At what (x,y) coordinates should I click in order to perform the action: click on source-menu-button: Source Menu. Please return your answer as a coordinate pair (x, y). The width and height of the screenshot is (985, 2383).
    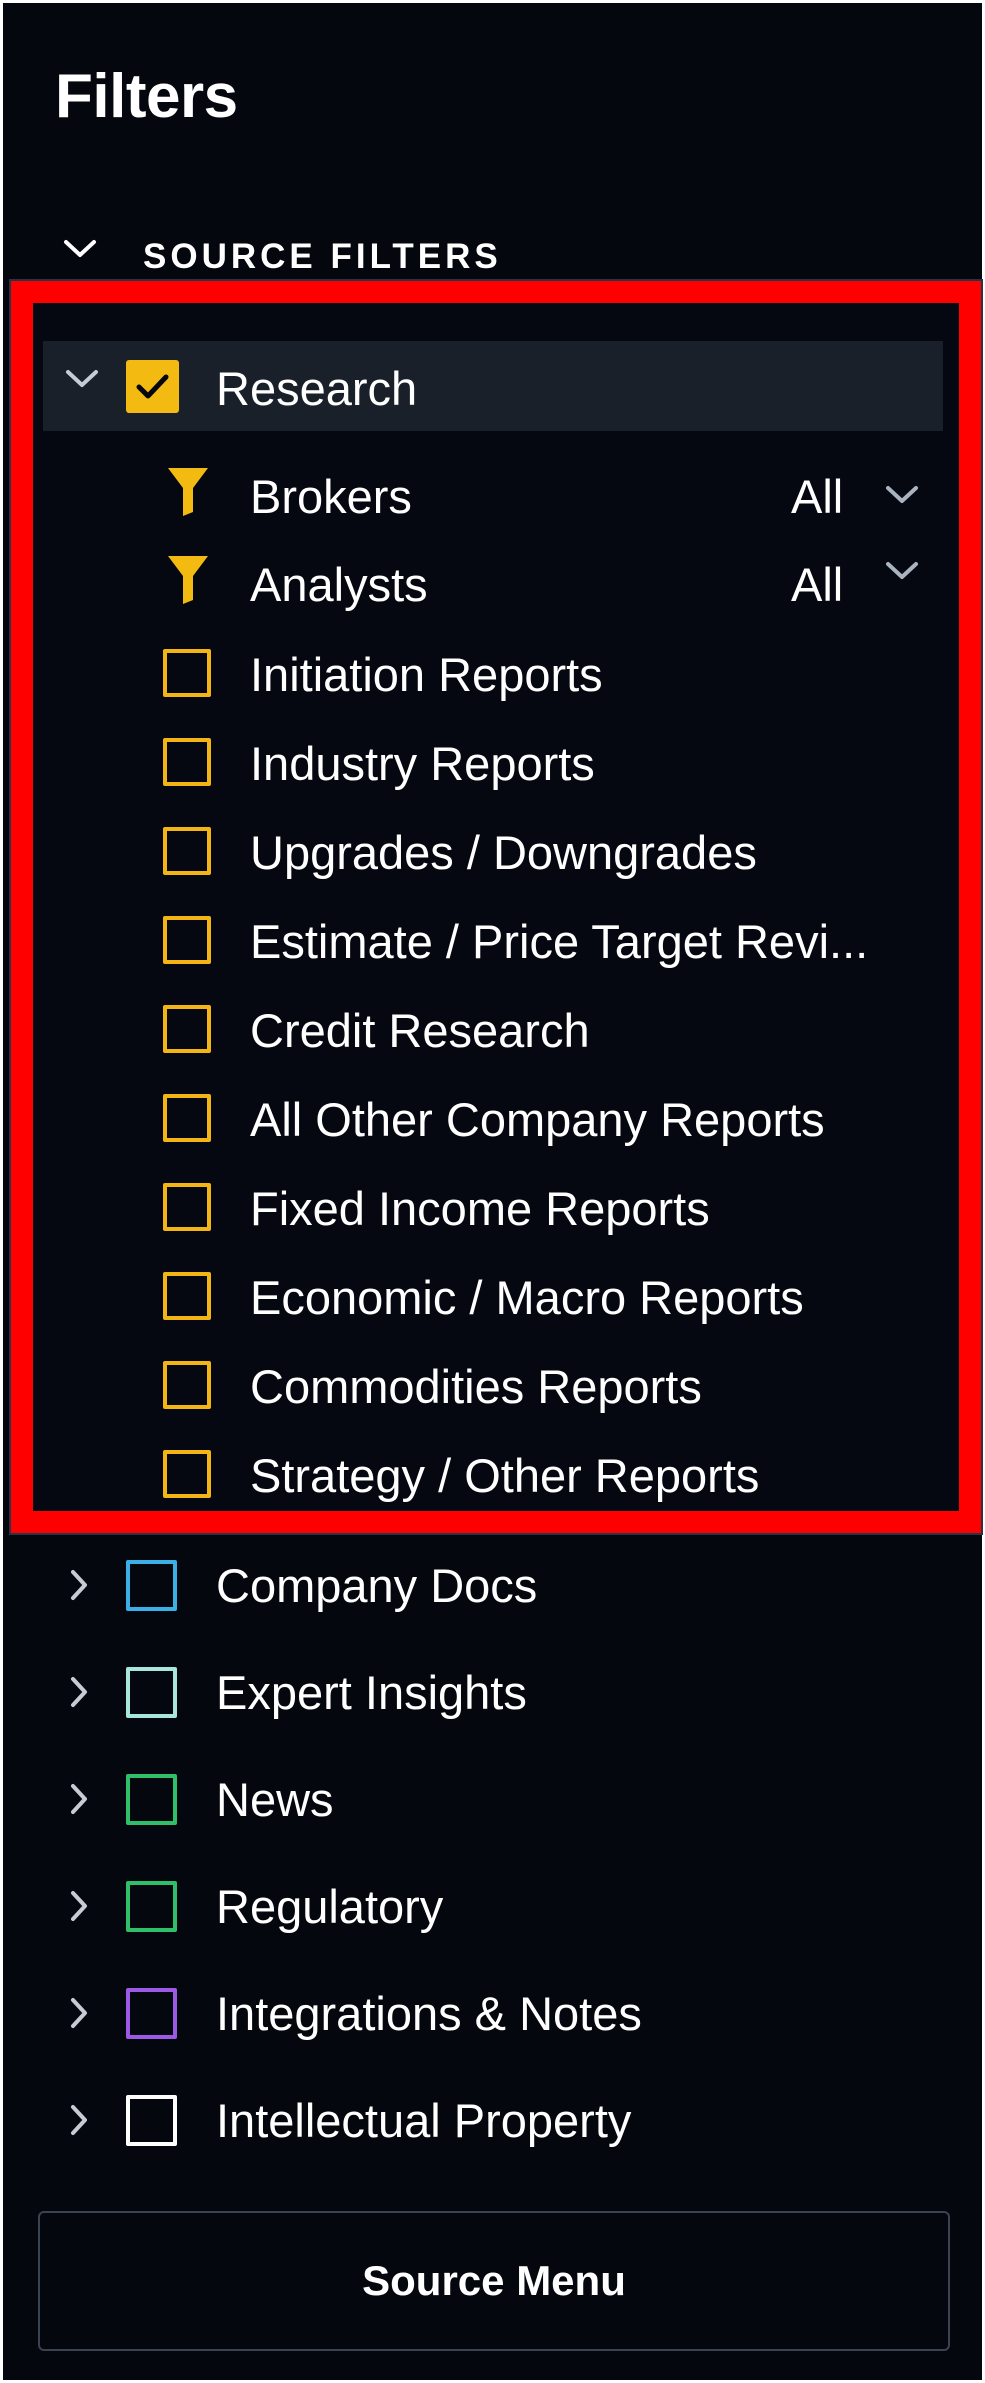
    Looking at the image, I should click on (494, 2281).